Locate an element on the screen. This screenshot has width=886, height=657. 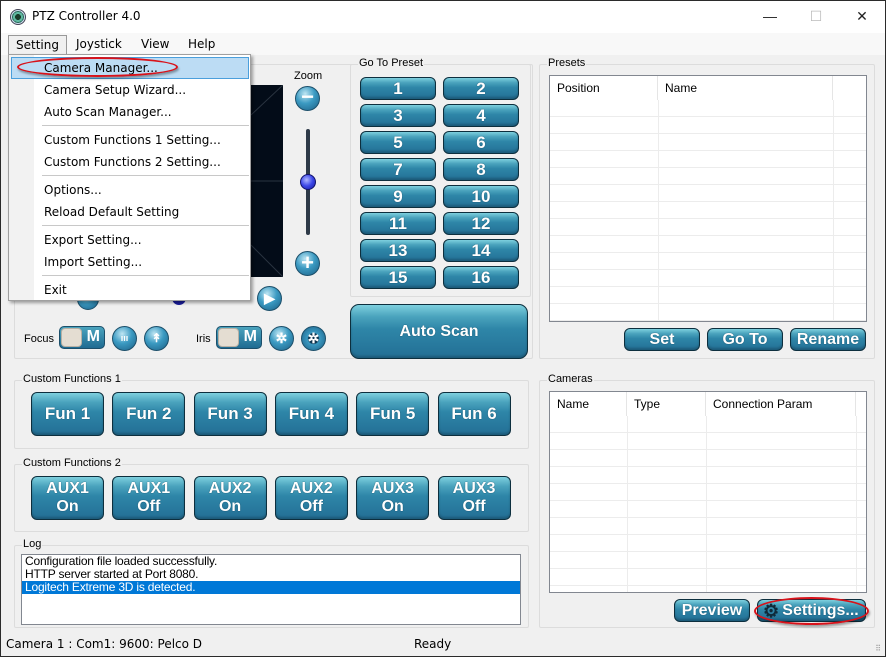
column-header-connection-param: Connection Param is located at coordinates (781, 404).